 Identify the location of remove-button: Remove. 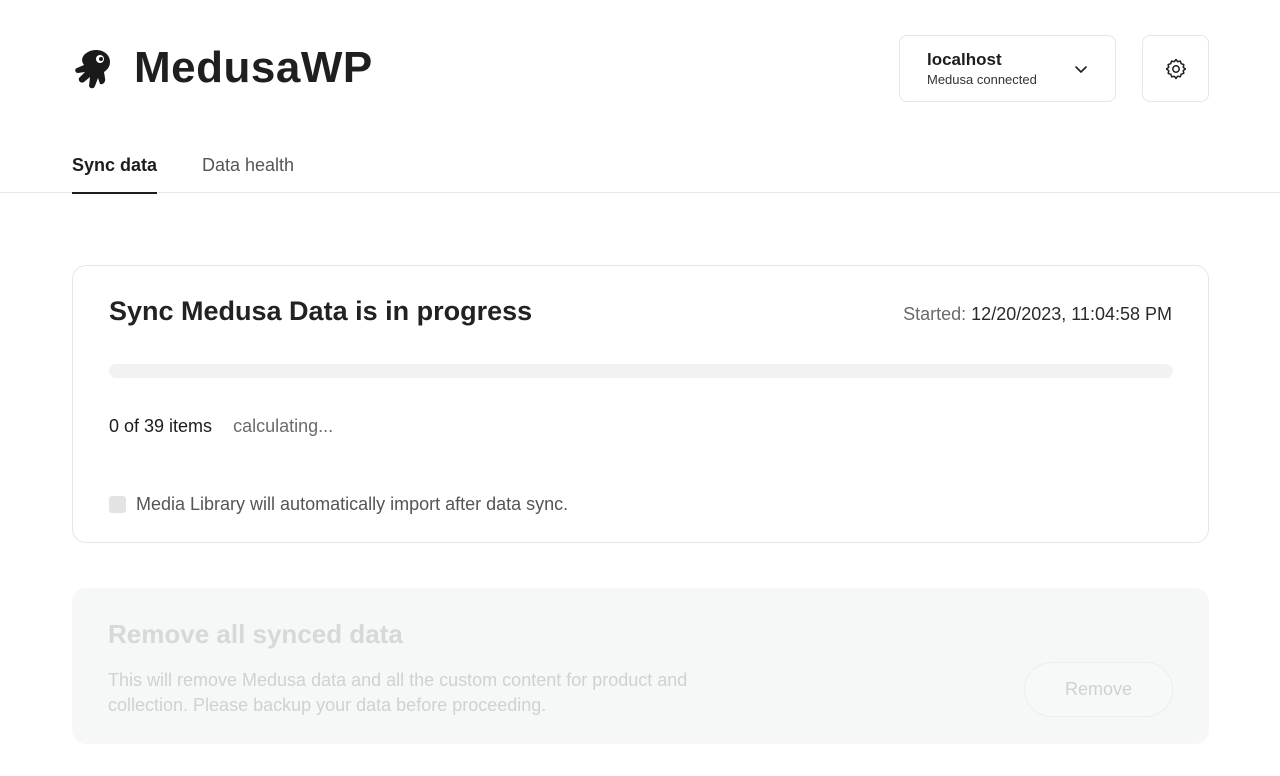
(1098, 689).